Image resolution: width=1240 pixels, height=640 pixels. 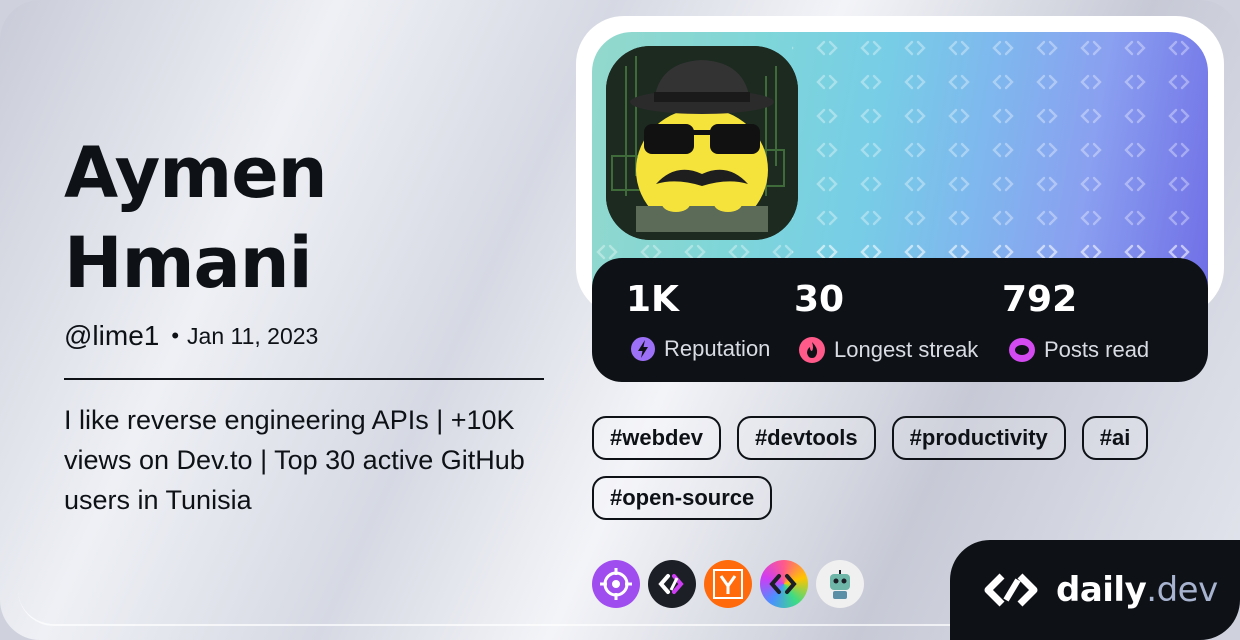 I want to click on source-rainbow, so click(x=784, y=584).